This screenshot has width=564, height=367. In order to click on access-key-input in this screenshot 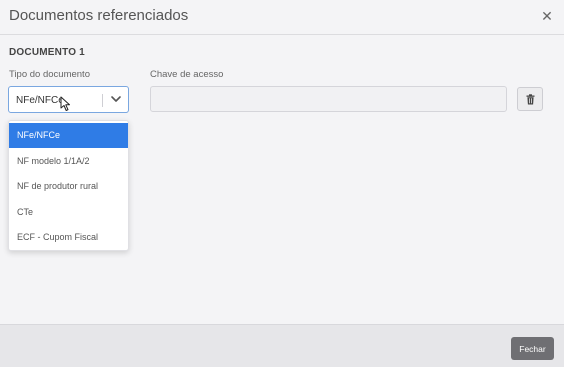, I will do `click(328, 99)`.